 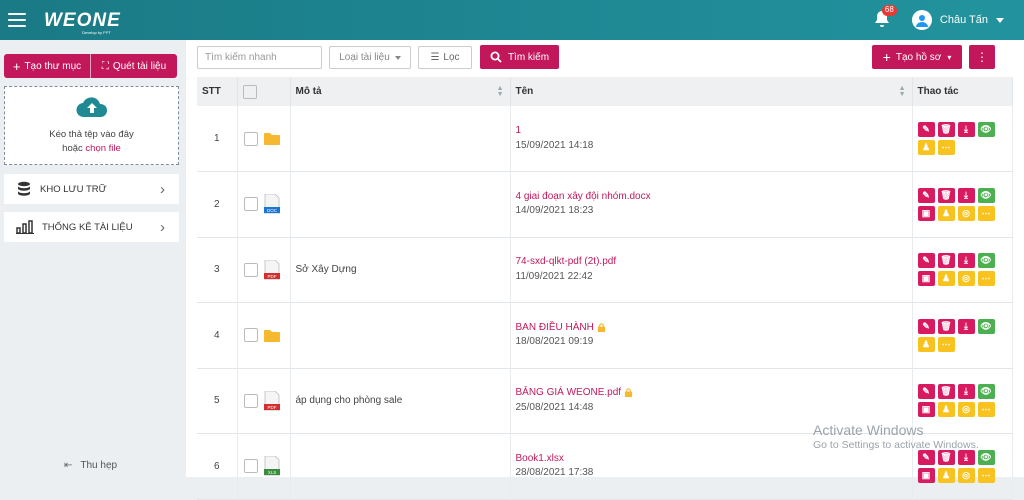 What do you see at coordinates (714, 197) in the screenshot?
I see `file-name-link: 4 giai đoạn xây đội nhóm.docx` at bounding box center [714, 197].